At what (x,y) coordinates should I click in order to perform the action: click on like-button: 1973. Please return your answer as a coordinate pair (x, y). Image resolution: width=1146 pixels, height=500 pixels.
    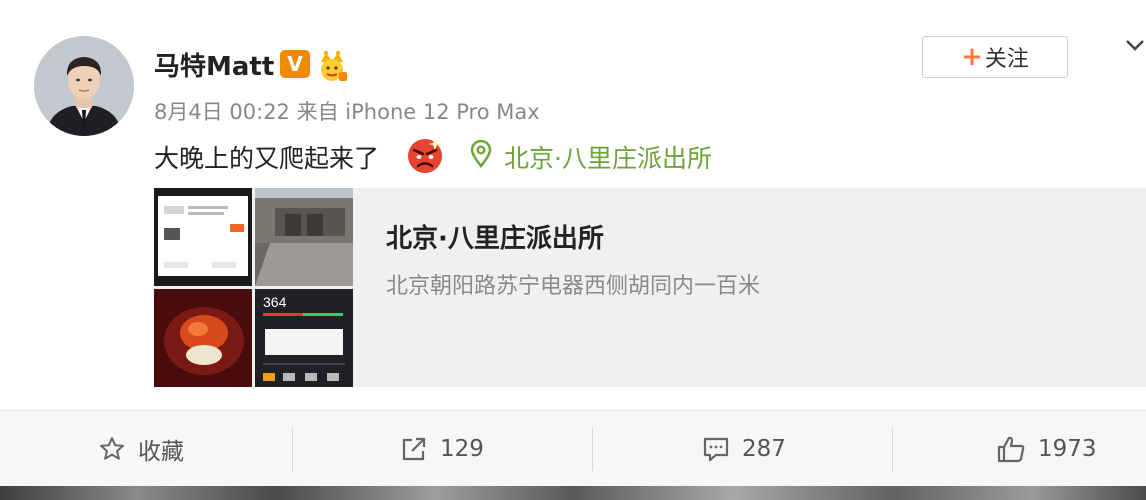
    Looking at the image, I should click on (1046, 449).